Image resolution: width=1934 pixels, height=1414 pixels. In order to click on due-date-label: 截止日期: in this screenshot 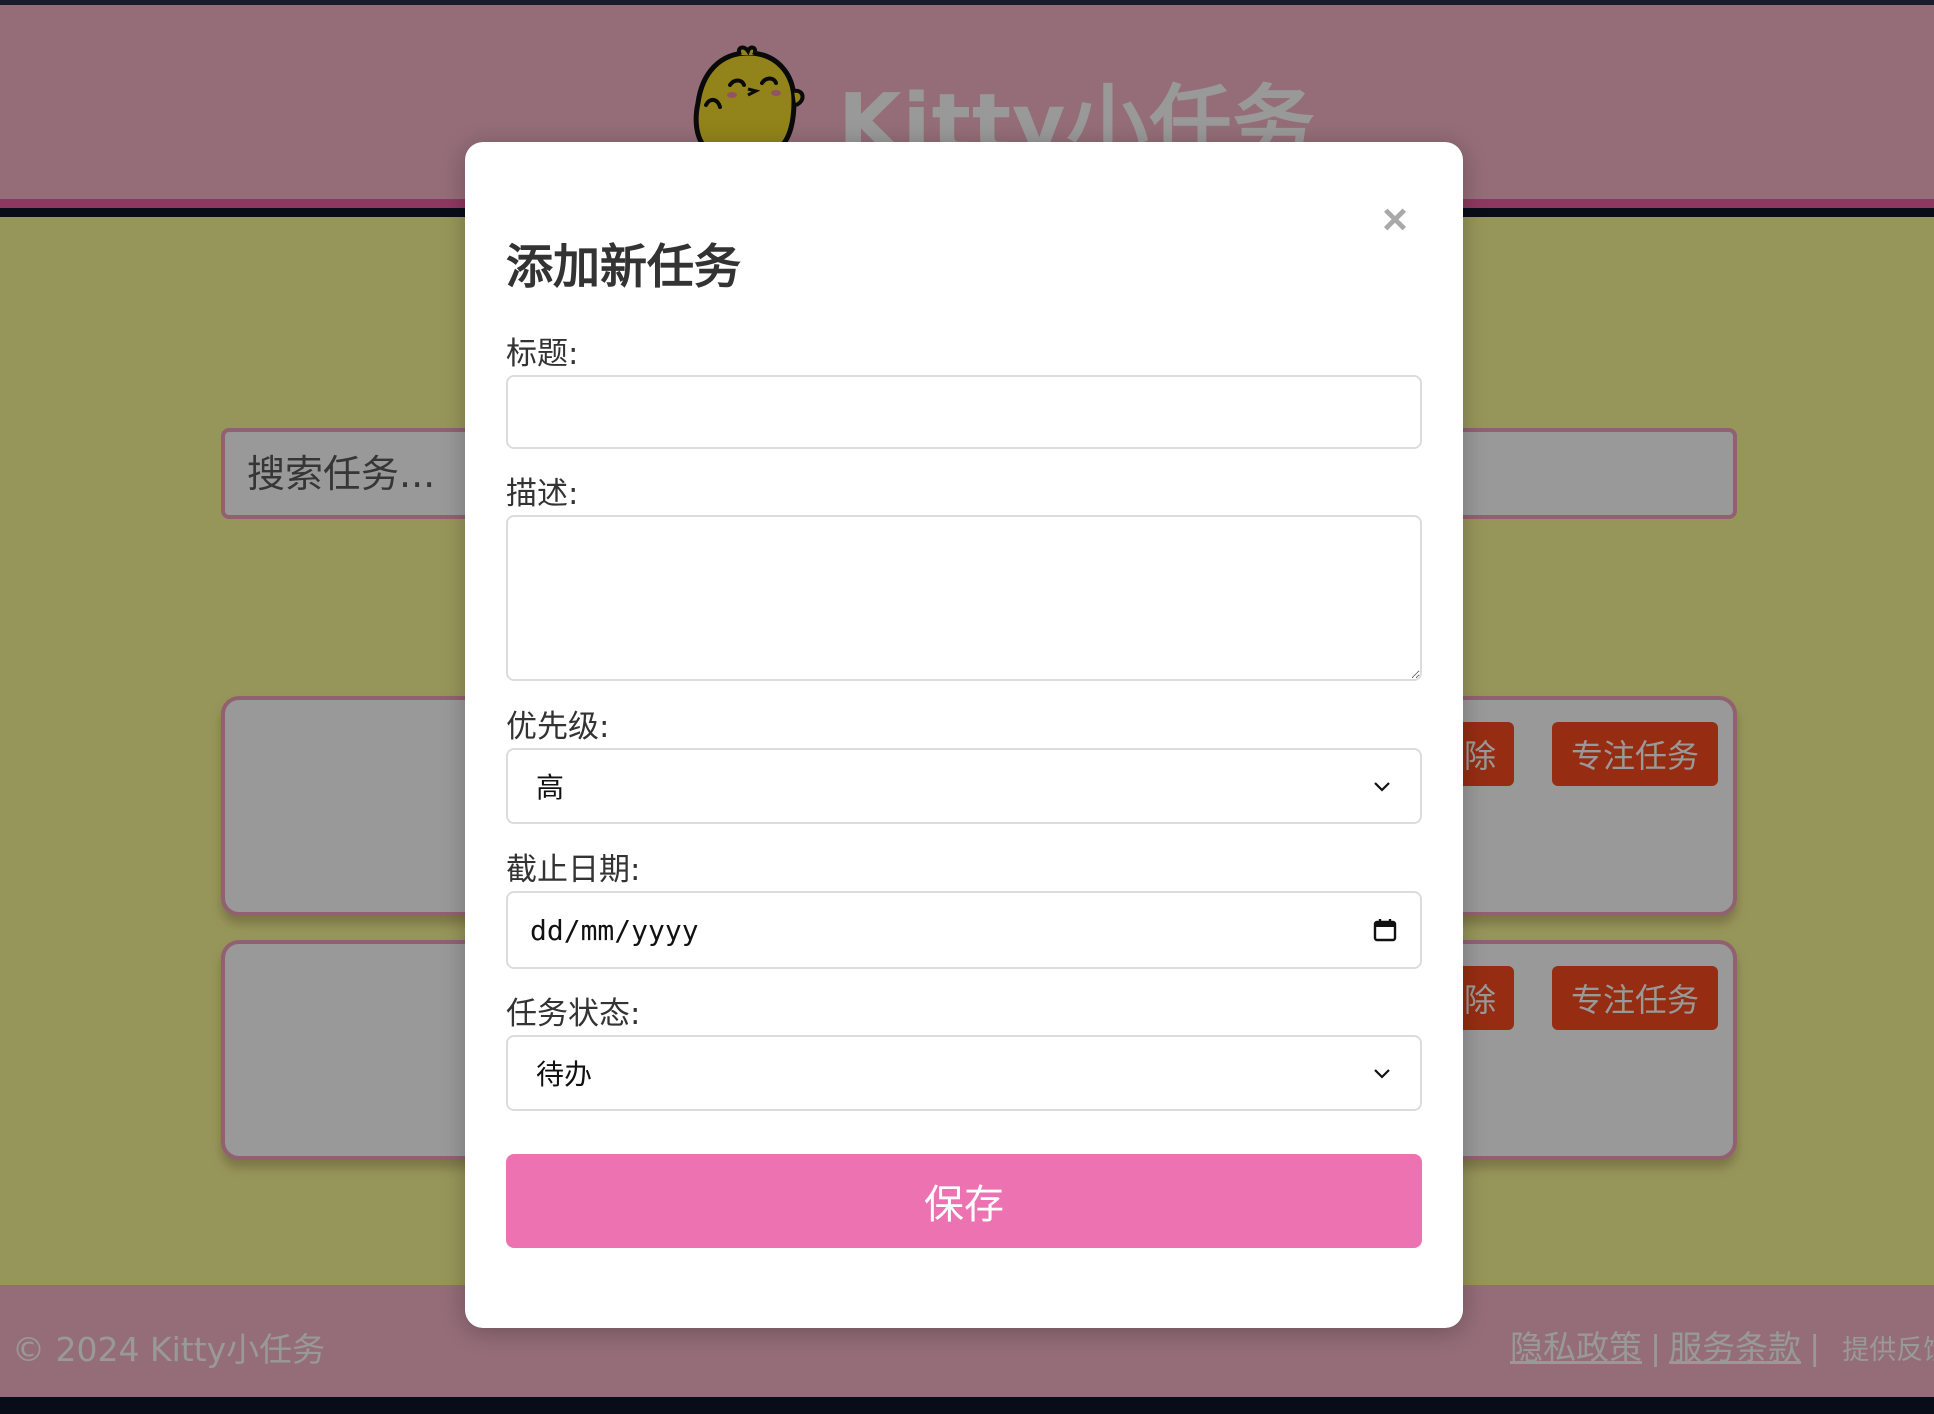, I will do `click(573, 870)`.